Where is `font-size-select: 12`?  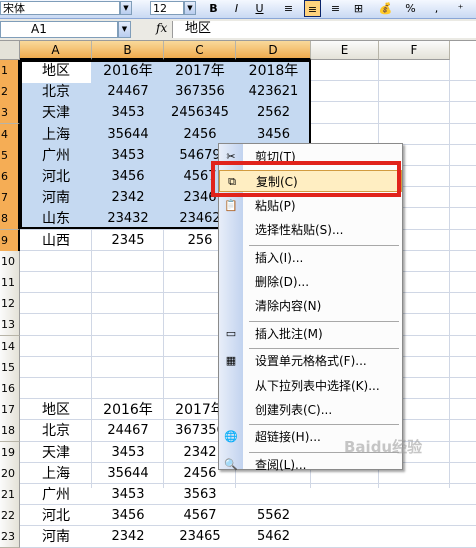 font-size-select: 12 is located at coordinates (167, 8).